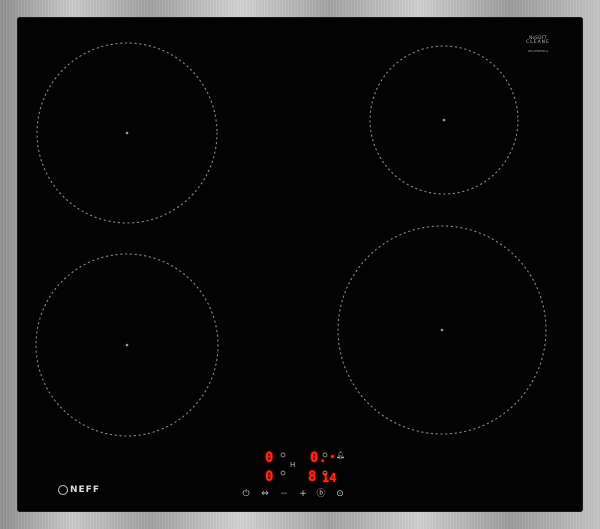  What do you see at coordinates (312, 477) in the screenshot?
I see `display-right-bottom-main: 8` at bounding box center [312, 477].